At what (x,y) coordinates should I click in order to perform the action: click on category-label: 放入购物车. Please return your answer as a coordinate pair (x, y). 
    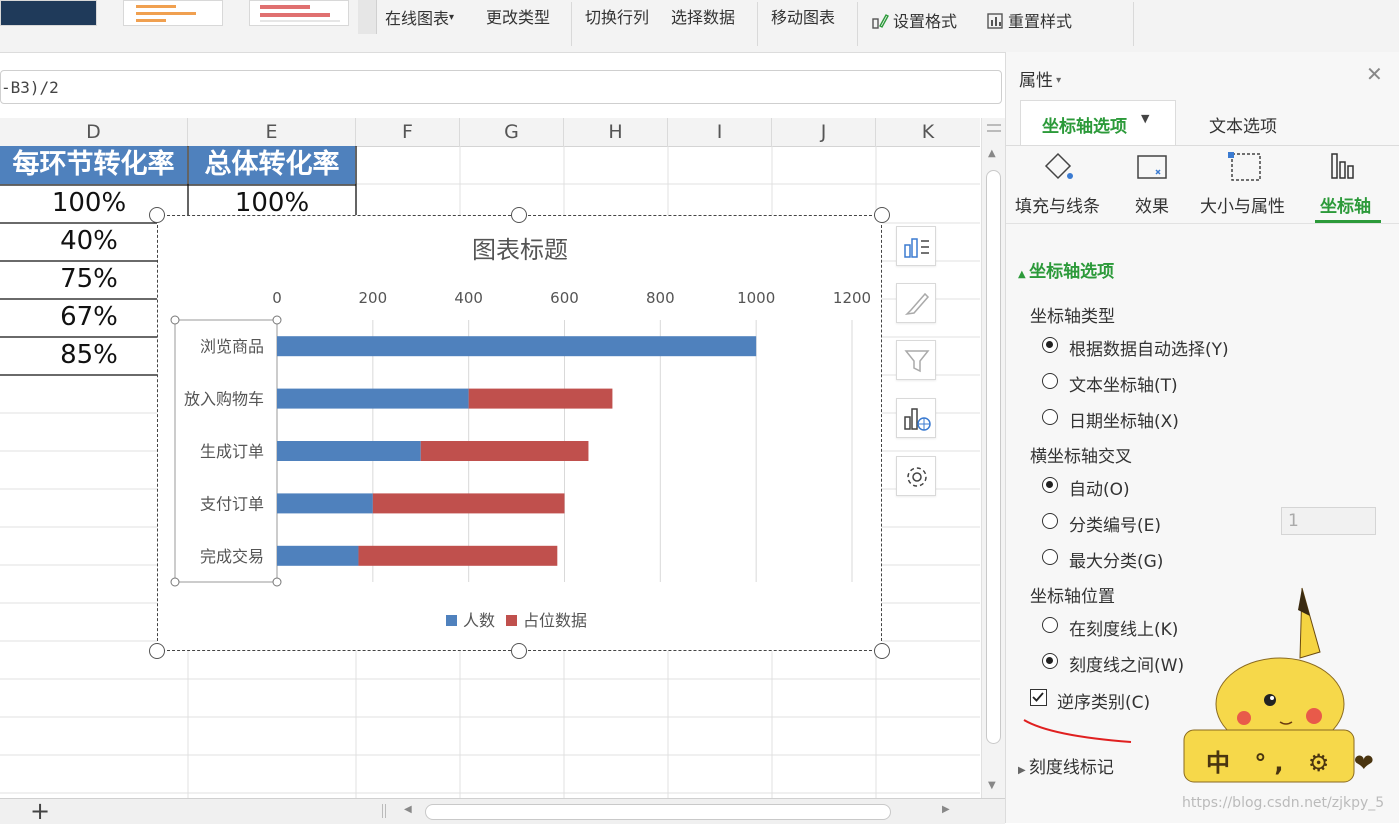
    Looking at the image, I should click on (224, 399).